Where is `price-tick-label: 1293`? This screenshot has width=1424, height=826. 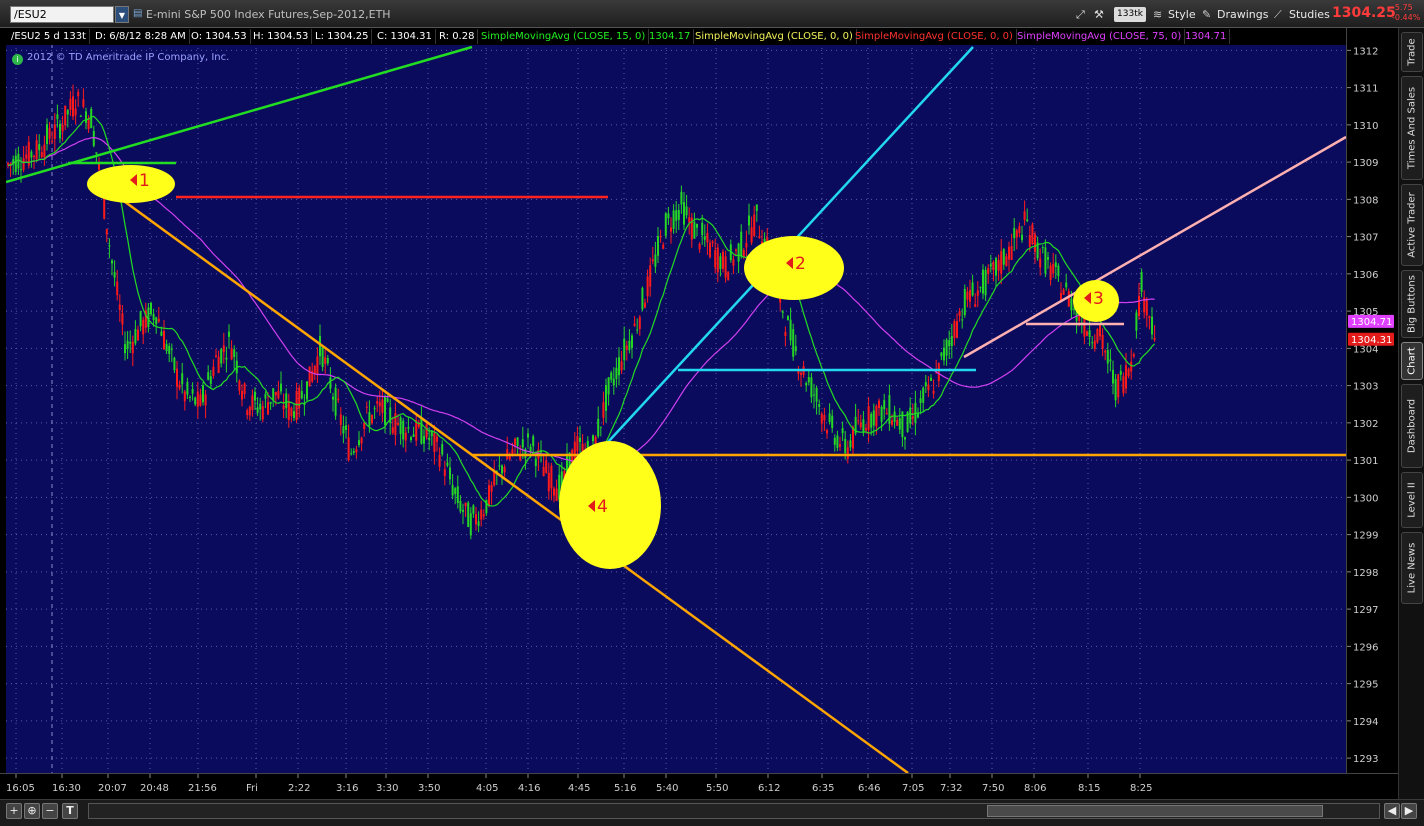
price-tick-label: 1293 is located at coordinates (1365, 759).